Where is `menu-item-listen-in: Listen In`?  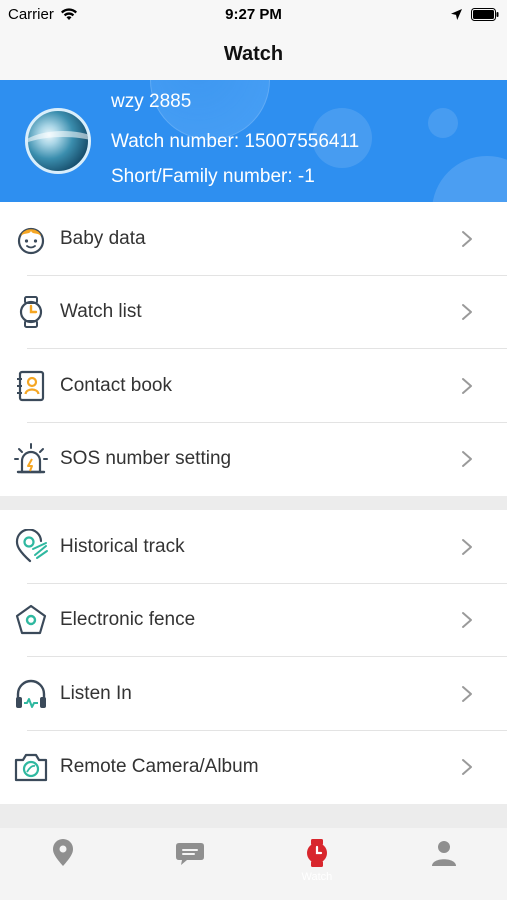 menu-item-listen-in: Listen In is located at coordinates (253, 694).